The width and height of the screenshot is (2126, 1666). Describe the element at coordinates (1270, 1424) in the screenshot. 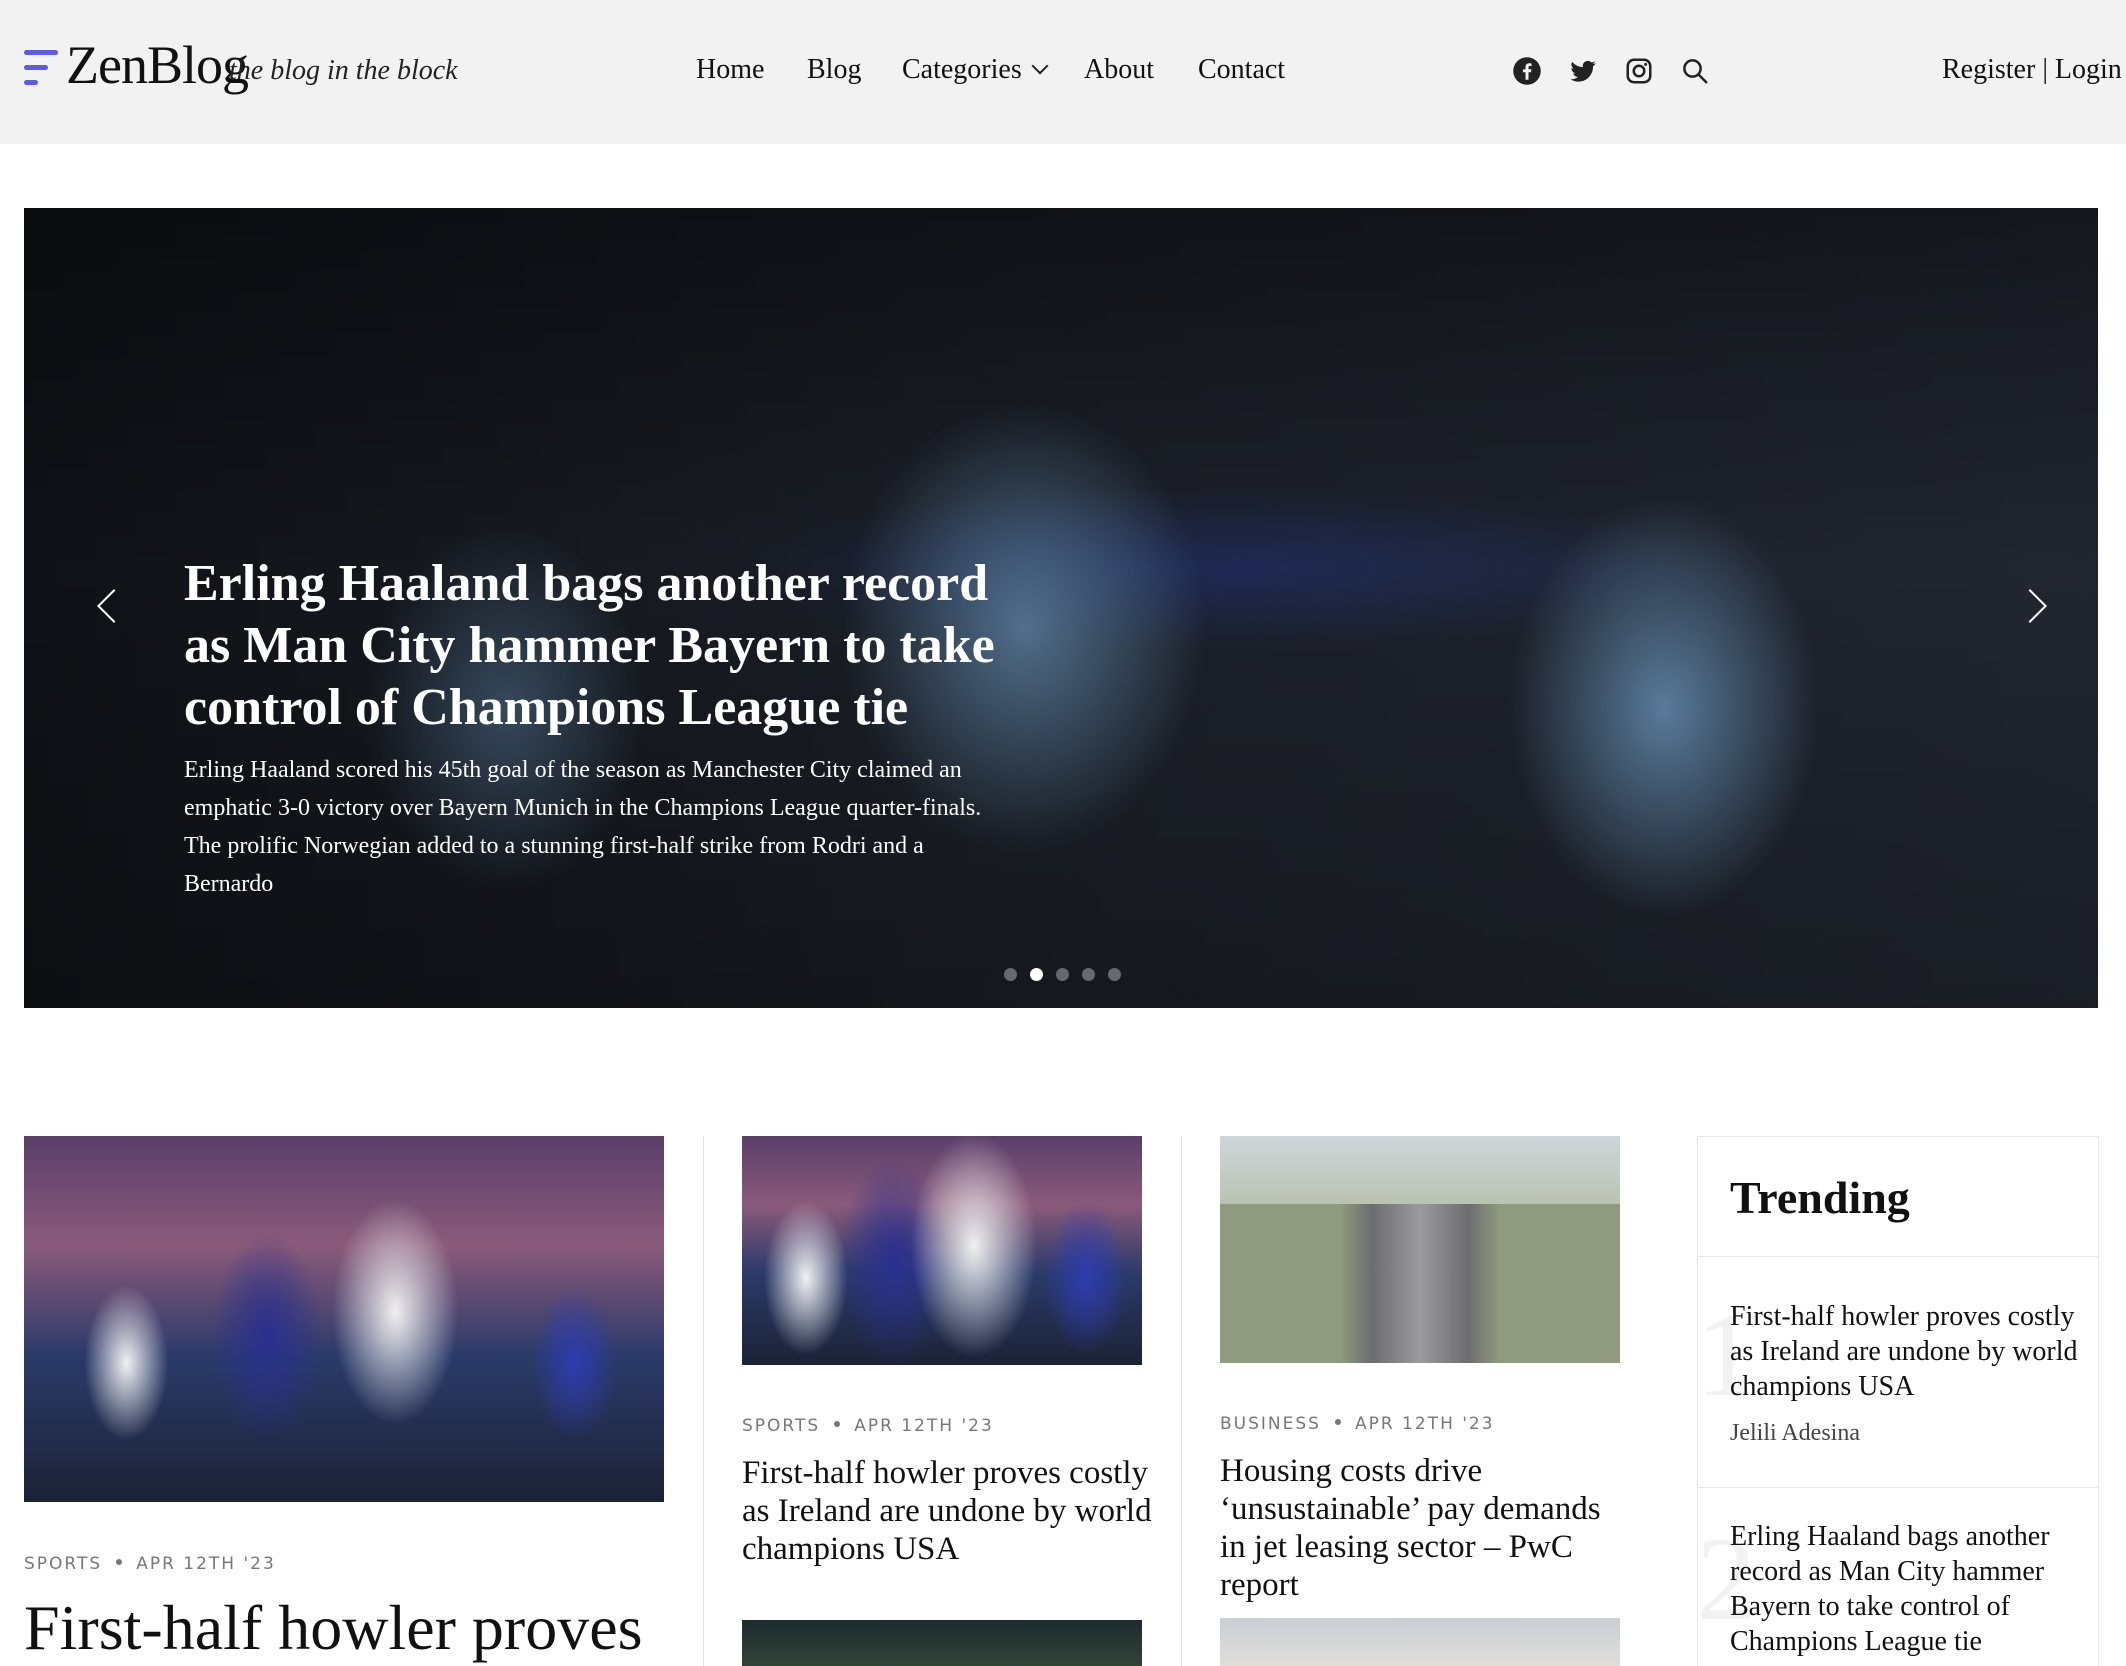

I see `article-category: BUSINESS` at that location.